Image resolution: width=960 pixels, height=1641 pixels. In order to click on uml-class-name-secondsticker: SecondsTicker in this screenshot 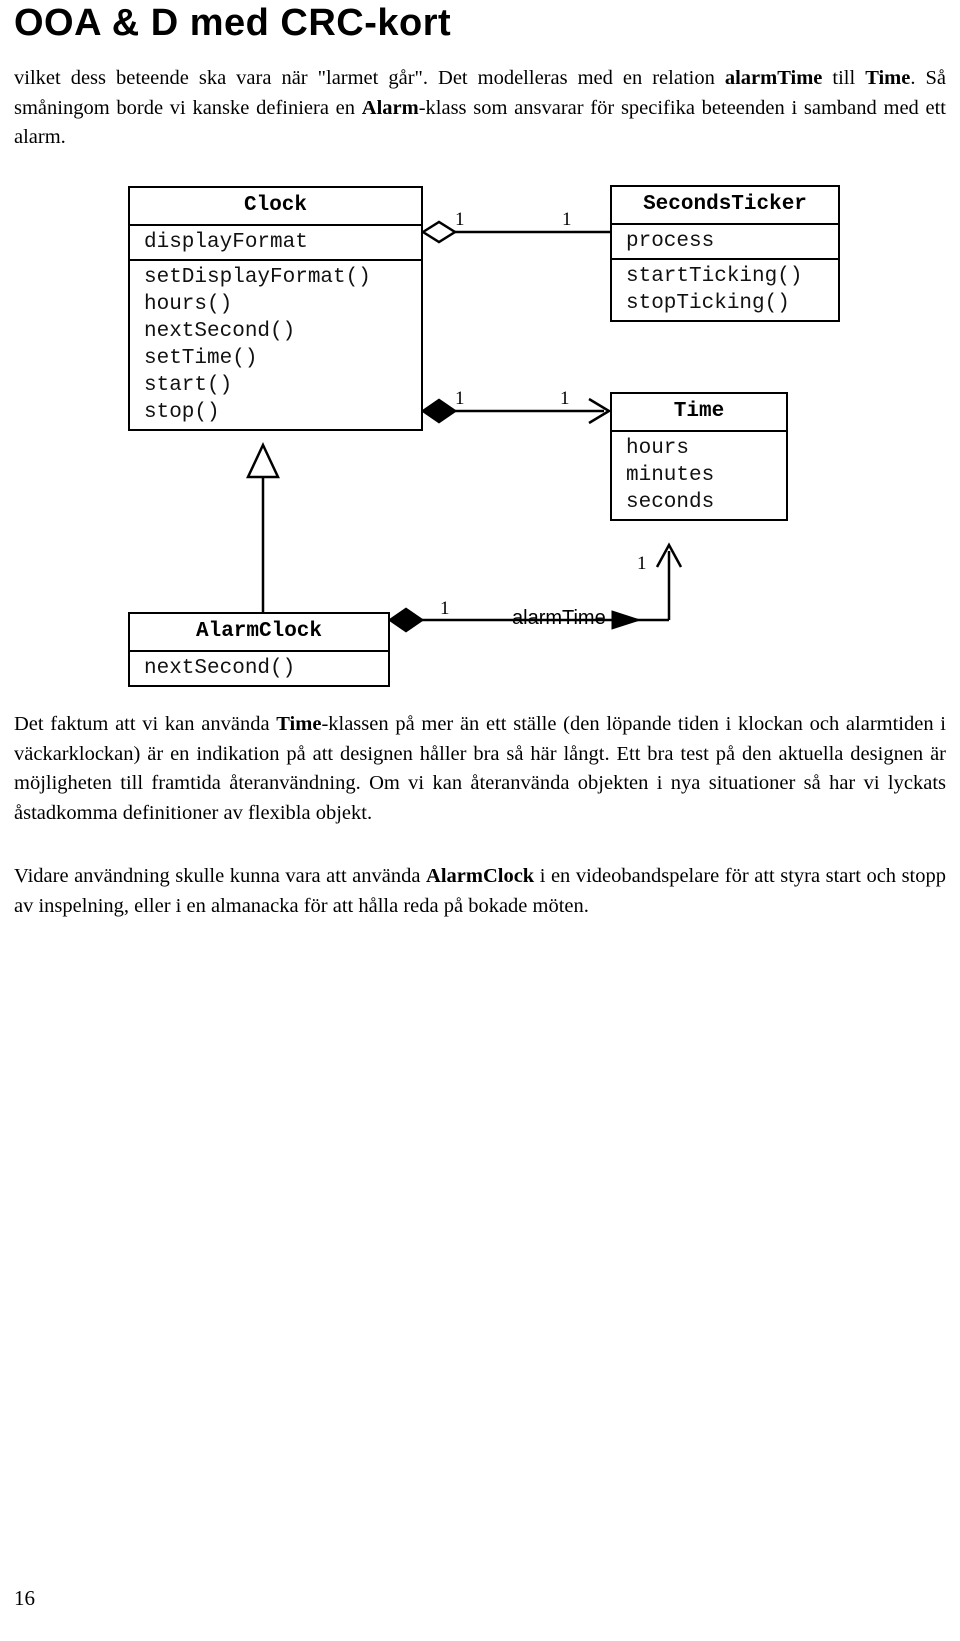, I will do `click(725, 204)`.